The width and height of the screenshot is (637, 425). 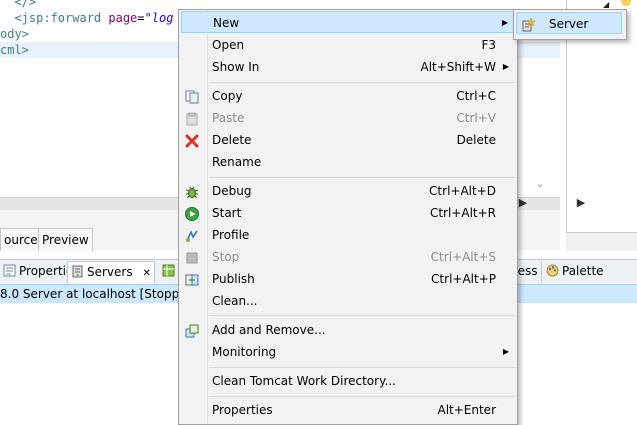 What do you see at coordinates (18, 4) in the screenshot?
I see `code-line-0: </>` at bounding box center [18, 4].